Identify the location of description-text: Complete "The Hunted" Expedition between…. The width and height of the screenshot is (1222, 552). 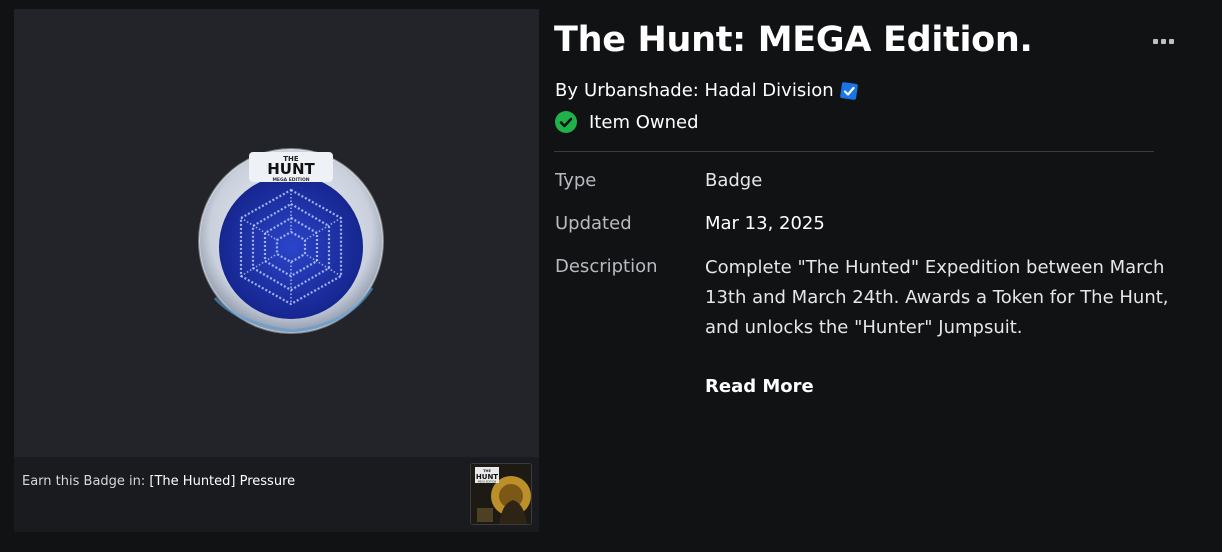
(937, 297).